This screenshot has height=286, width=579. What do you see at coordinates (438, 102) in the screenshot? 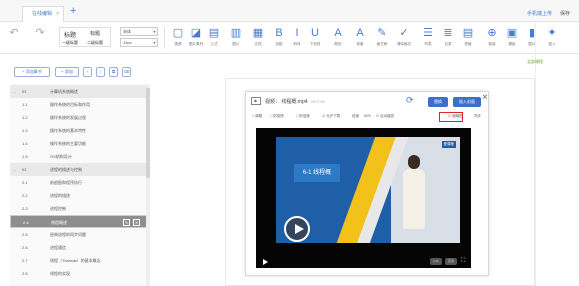
I see `replace-button: 替换` at bounding box center [438, 102].